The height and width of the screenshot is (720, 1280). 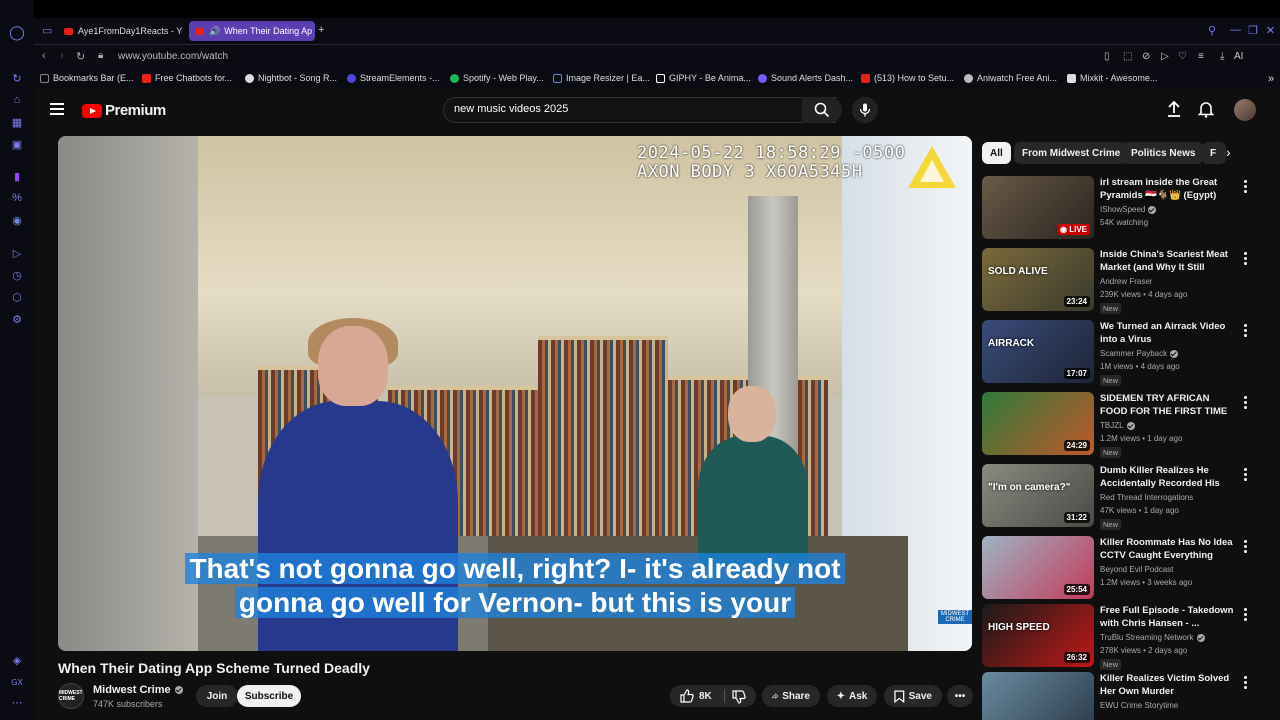 What do you see at coordinates (1038, 567) in the screenshot?
I see `video-thumbnail: 25:54` at bounding box center [1038, 567].